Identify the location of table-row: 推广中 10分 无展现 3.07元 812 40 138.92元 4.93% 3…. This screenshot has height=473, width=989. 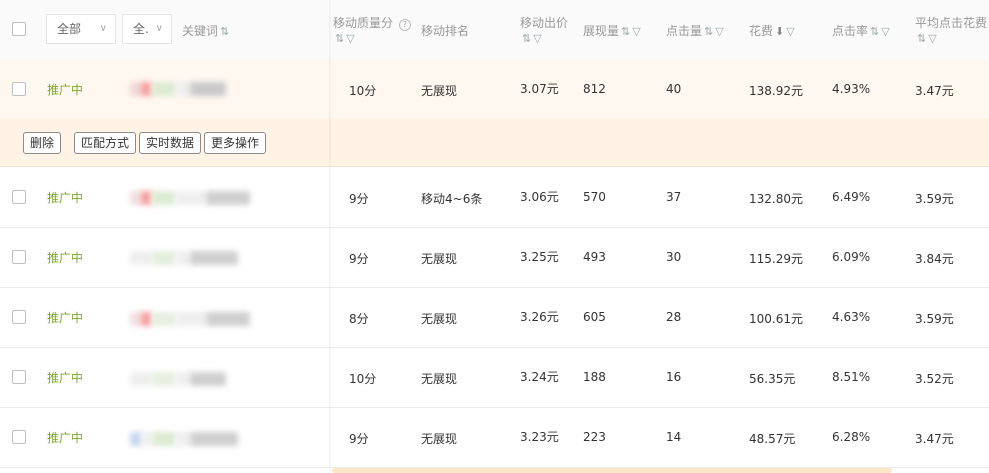
(494, 89).